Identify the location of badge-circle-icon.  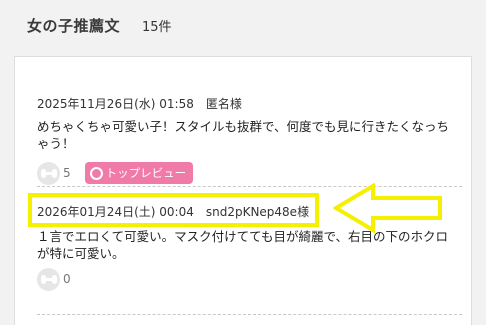
(96, 173).